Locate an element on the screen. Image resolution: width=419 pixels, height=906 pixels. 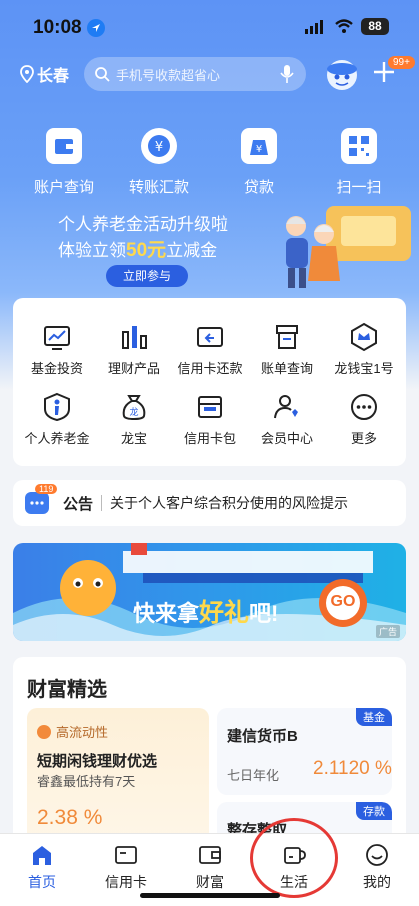
grid-item-credit-repay: 信用卡还款 is located at coordinates (210, 349).